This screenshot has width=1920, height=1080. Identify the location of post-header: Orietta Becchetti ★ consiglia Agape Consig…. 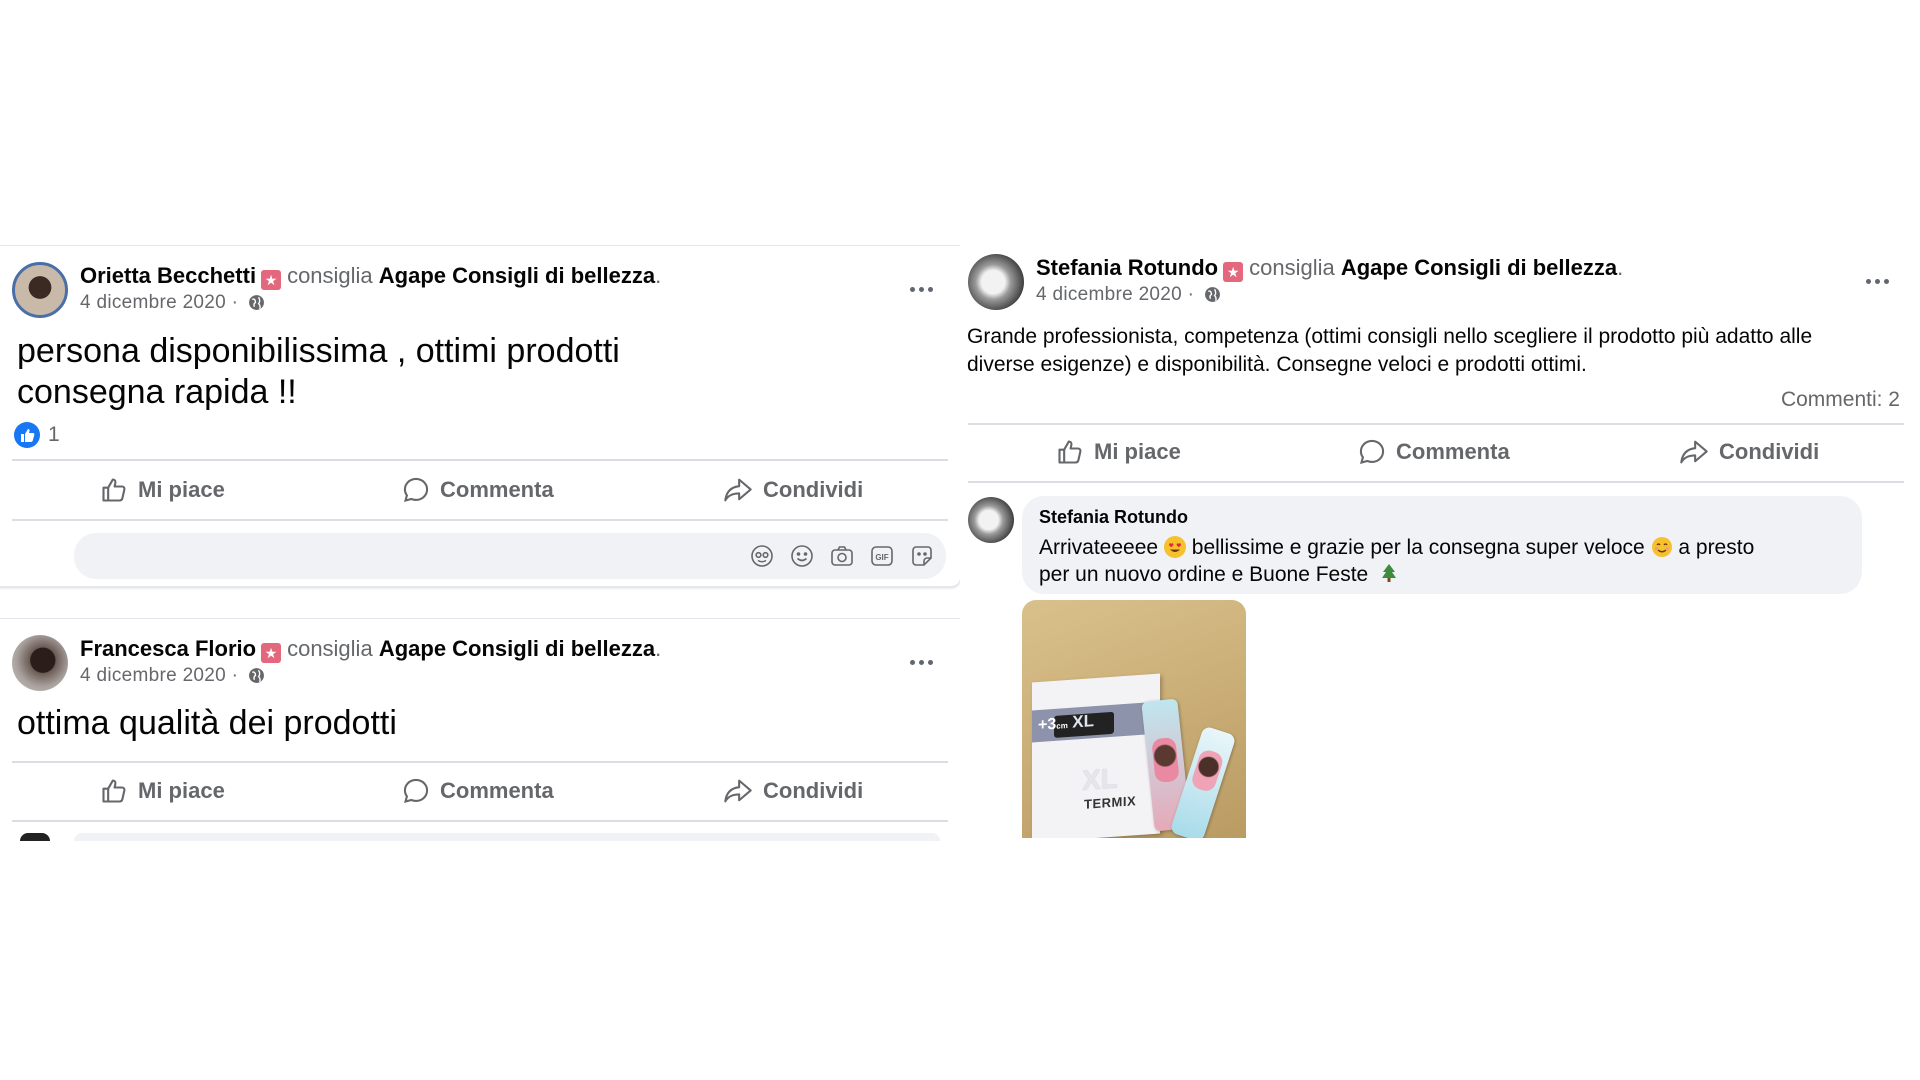
(371, 276).